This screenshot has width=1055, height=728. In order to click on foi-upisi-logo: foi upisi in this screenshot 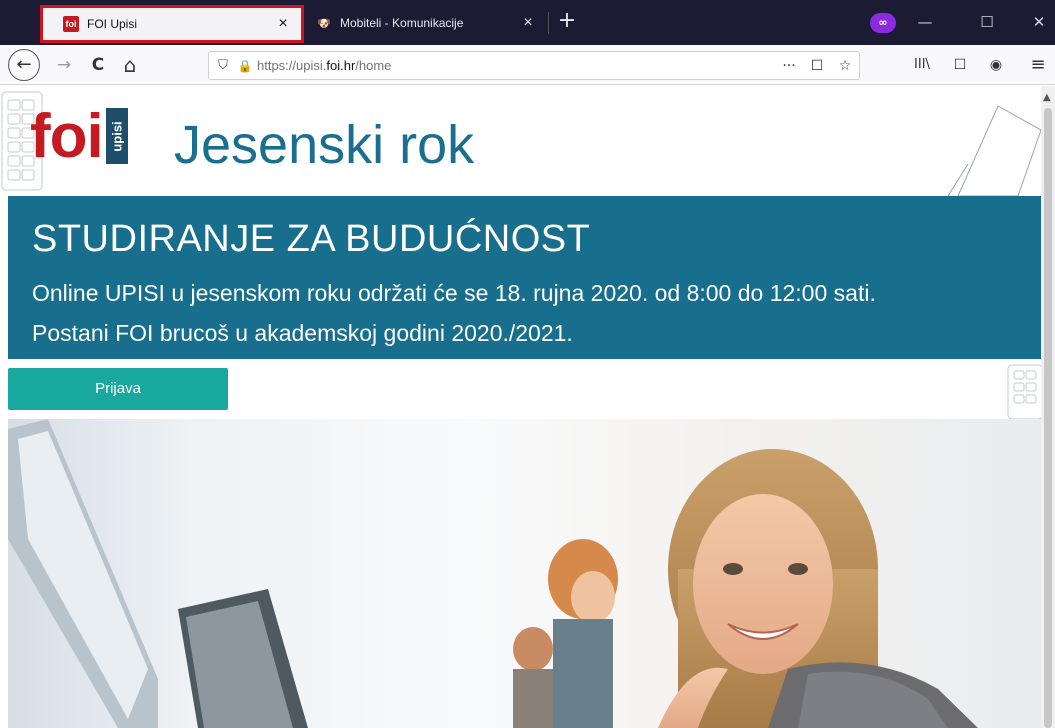, I will do `click(79, 137)`.